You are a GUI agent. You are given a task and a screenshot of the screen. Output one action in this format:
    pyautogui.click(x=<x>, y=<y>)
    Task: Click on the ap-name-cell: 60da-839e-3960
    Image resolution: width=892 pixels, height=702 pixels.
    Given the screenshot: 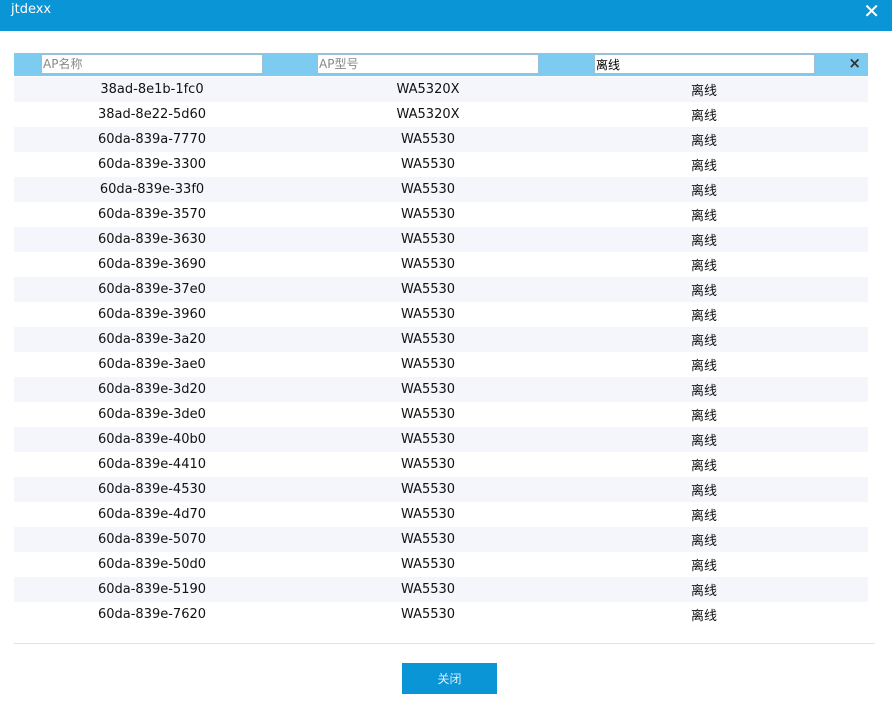 What is the action you would take?
    pyautogui.click(x=152, y=314)
    